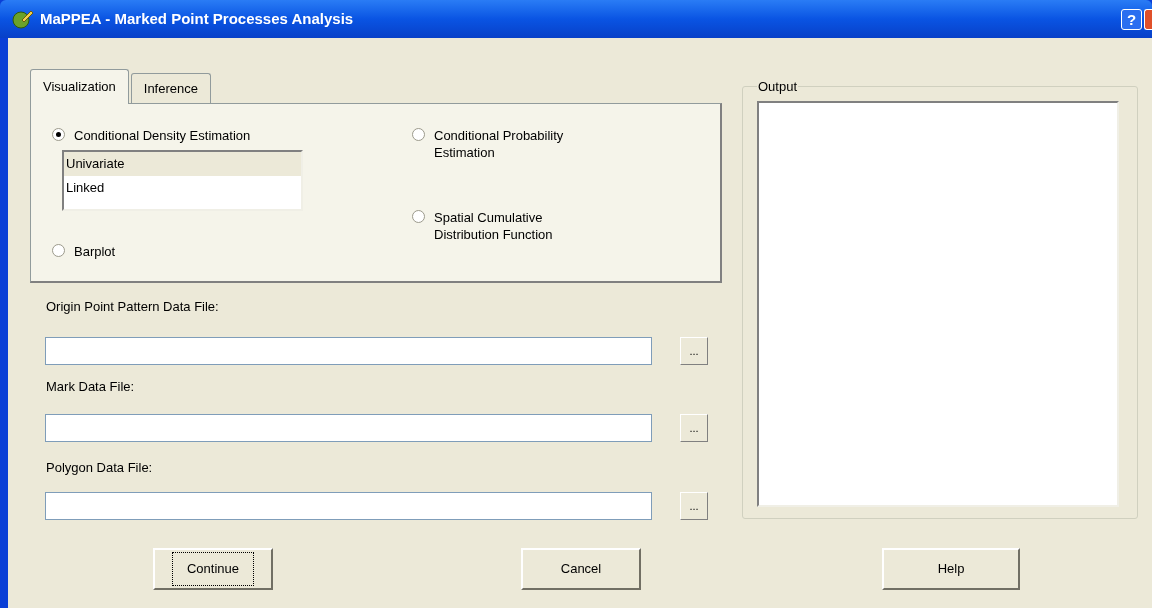 This screenshot has height=608, width=1152. Describe the element at coordinates (197, 18) in the screenshot. I see `window-title: MaPPEA - Marked Point Processes Analysis` at that location.